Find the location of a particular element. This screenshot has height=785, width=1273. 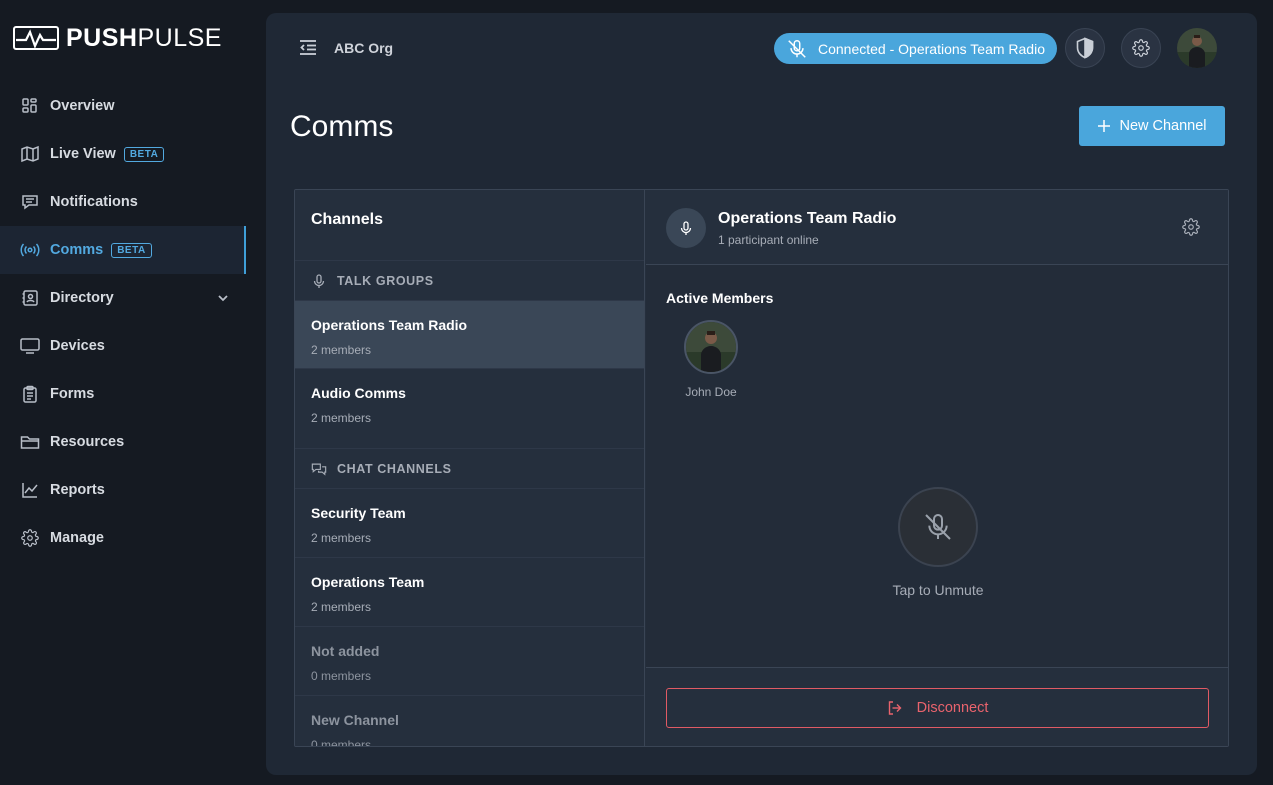

sidebar-item-overview: Overview is located at coordinates (123, 106).